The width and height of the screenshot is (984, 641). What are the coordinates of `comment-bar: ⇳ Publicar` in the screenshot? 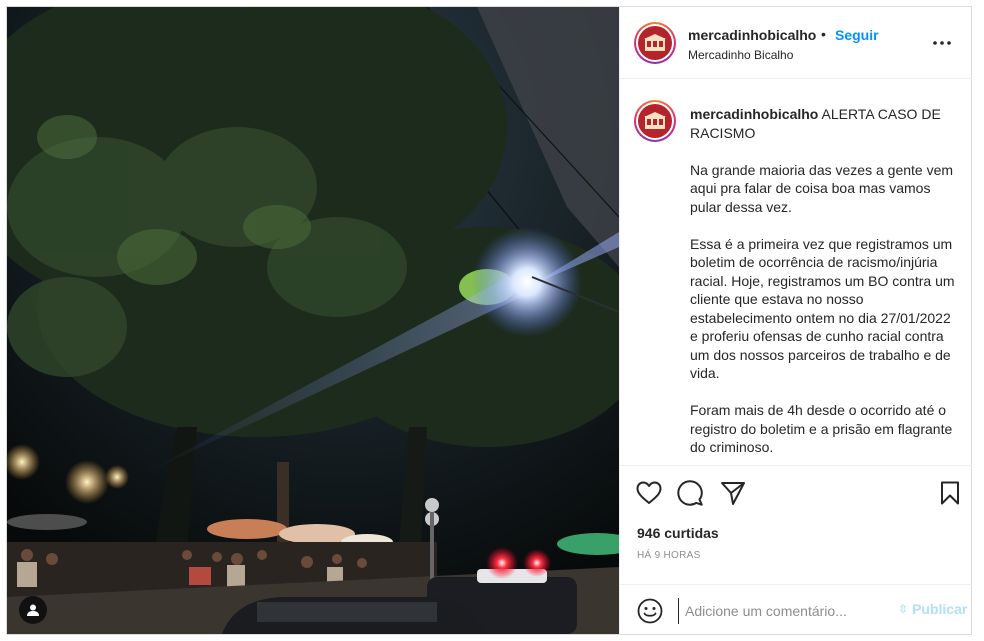 It's located at (796, 610).